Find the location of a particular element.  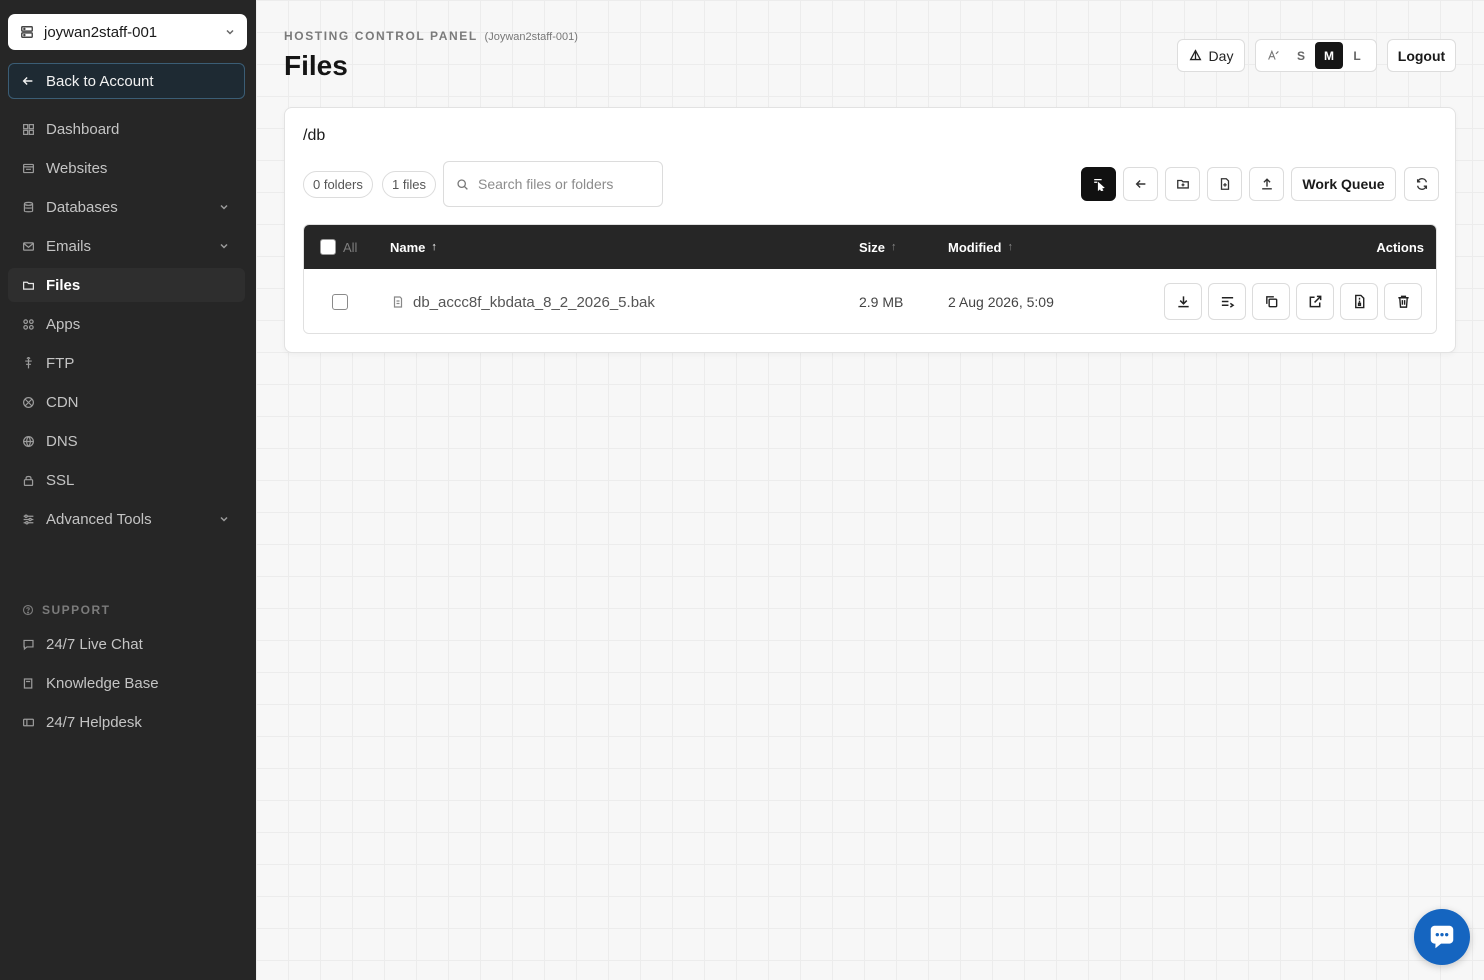

page-title: Files is located at coordinates (316, 65).